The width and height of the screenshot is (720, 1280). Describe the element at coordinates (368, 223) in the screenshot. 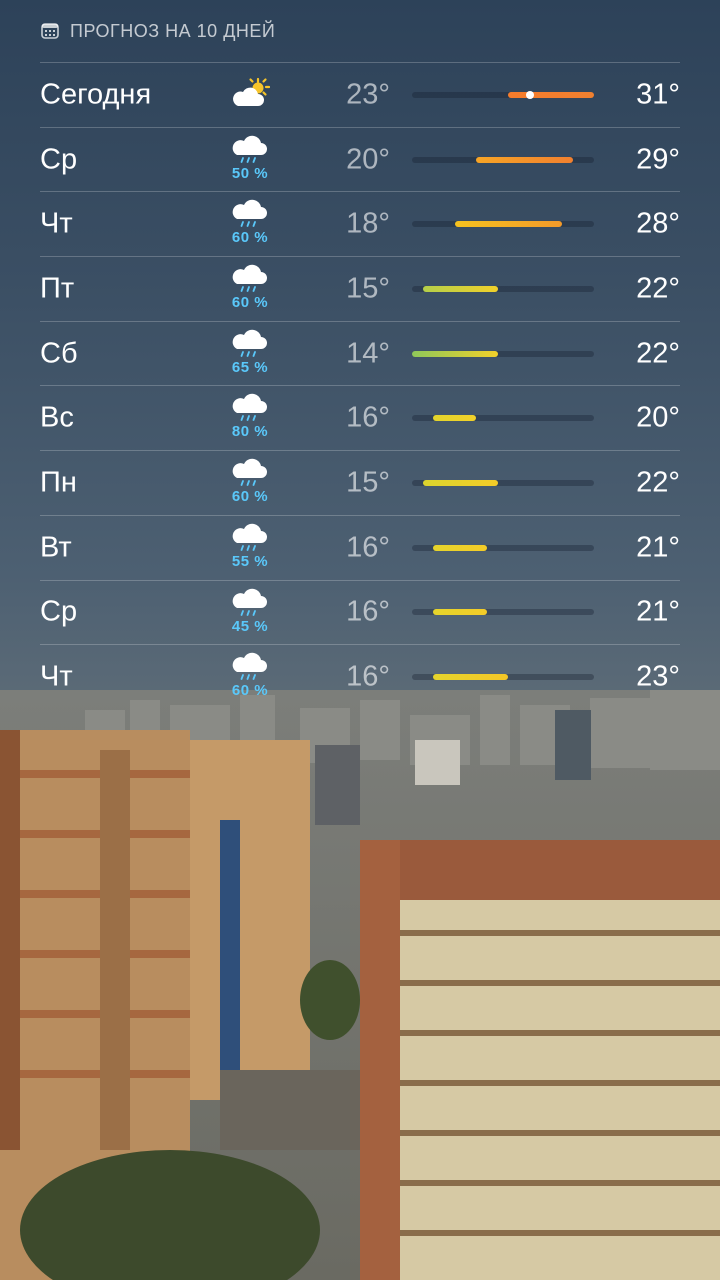

I see `low-temperature: 18°` at that location.